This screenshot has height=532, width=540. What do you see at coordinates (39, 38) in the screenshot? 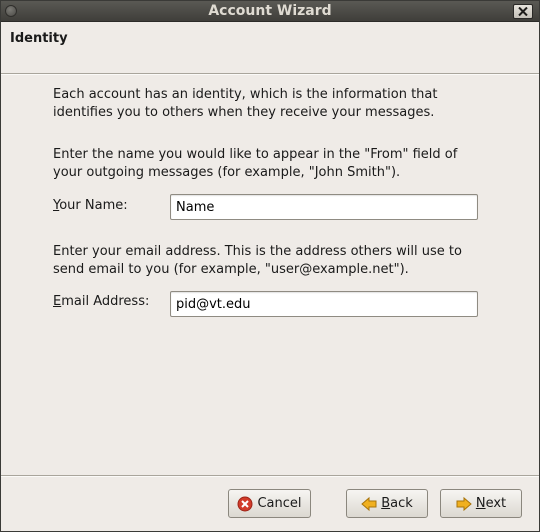
I see `page-title: Identity` at bounding box center [39, 38].